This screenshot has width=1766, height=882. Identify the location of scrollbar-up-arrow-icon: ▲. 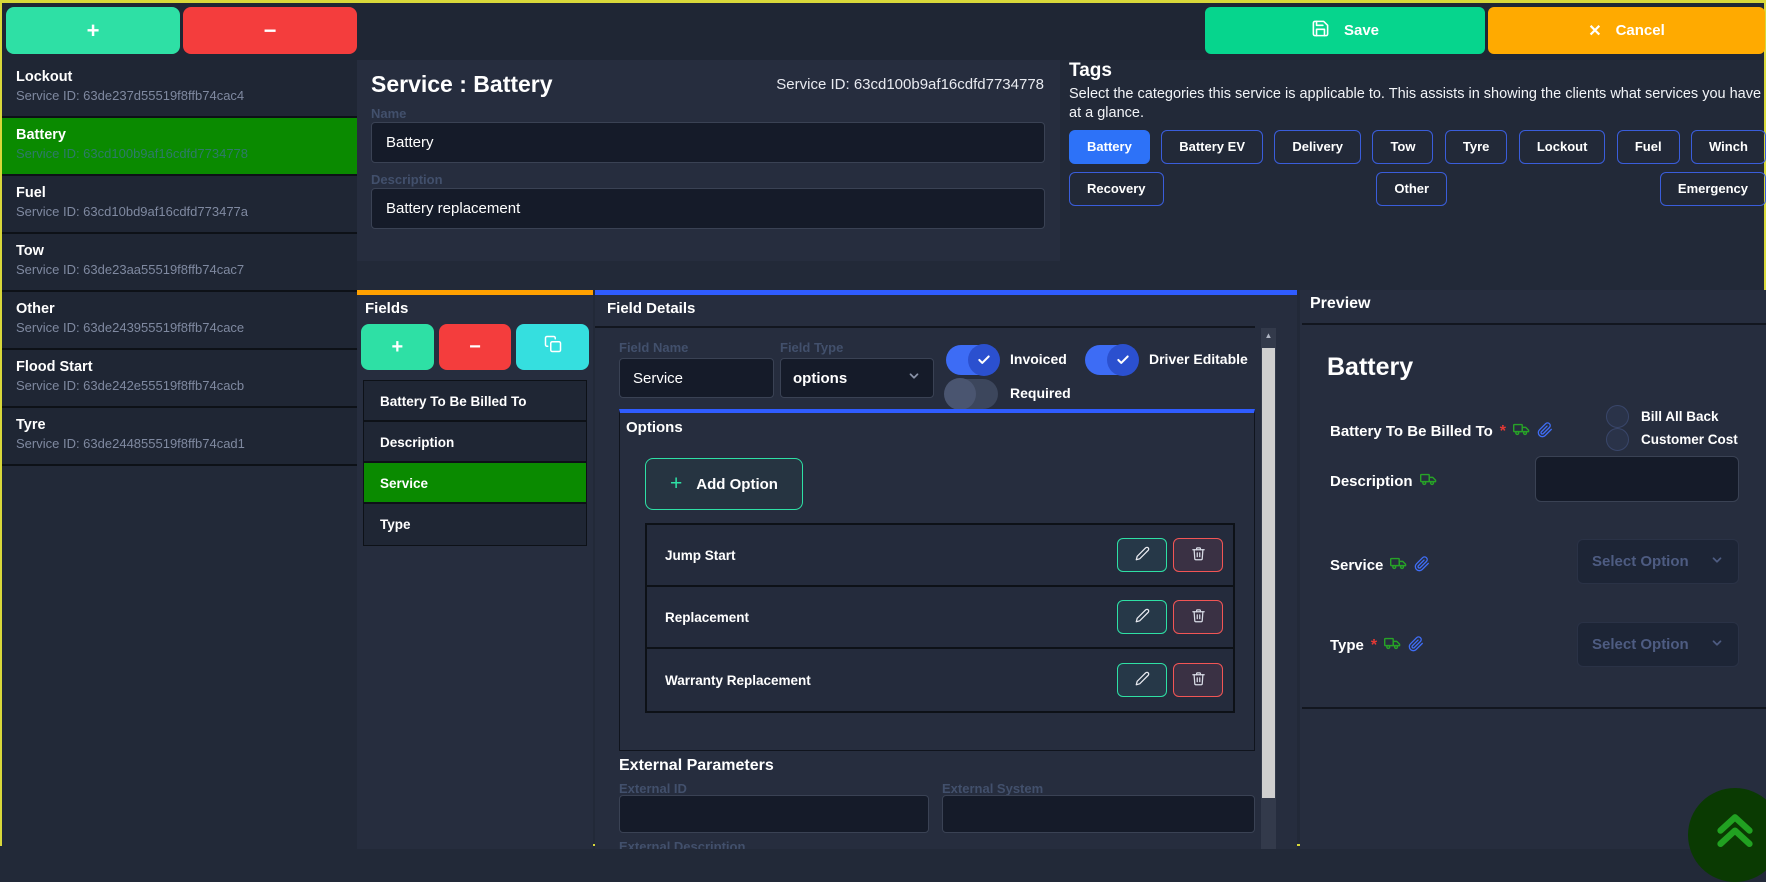
(1268, 336).